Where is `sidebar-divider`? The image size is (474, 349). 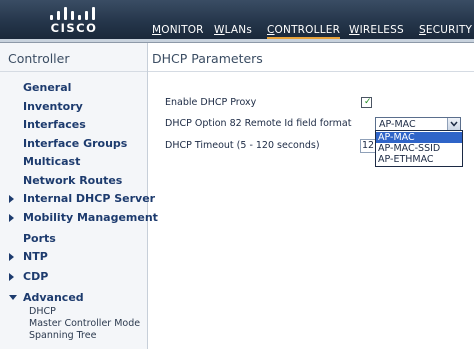 sidebar-divider is located at coordinates (73, 71).